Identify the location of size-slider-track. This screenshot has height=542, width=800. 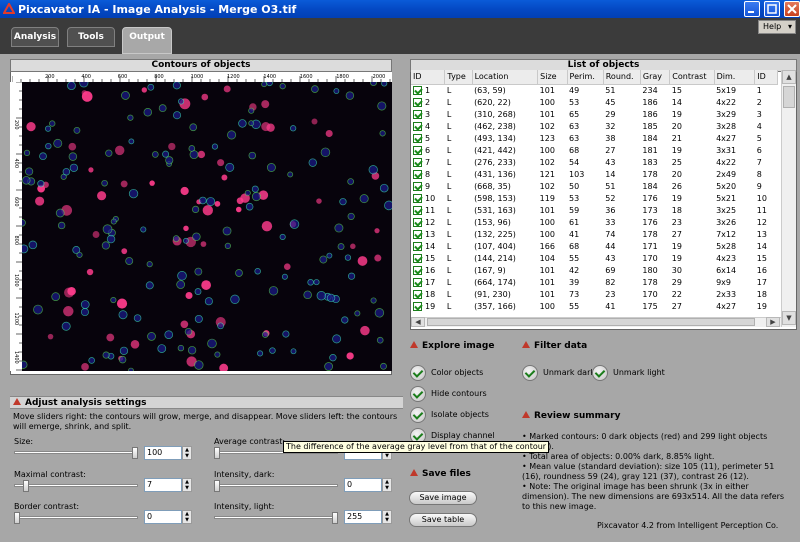
(76, 452).